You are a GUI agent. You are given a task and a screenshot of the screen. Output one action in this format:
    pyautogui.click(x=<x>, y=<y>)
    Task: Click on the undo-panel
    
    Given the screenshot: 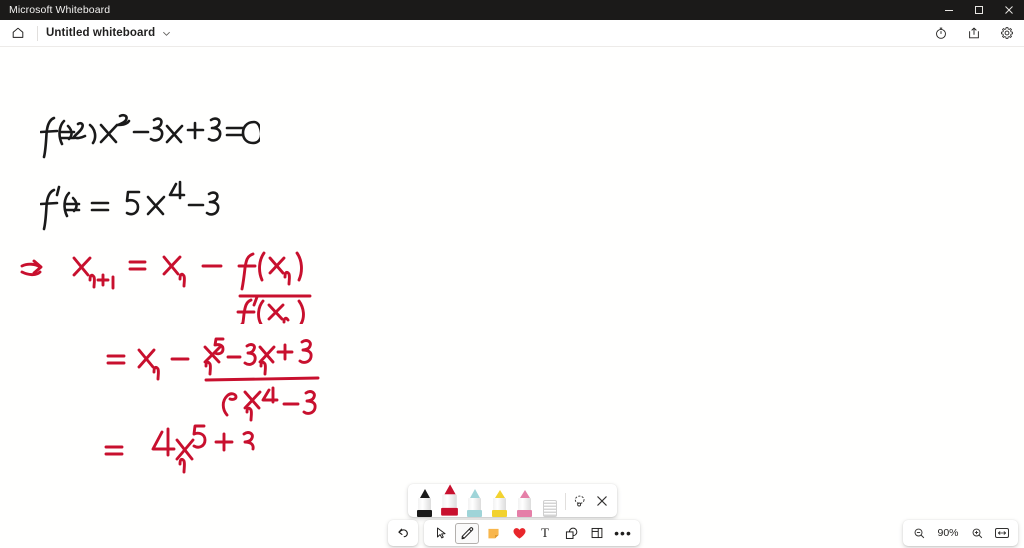 What is the action you would take?
    pyautogui.click(x=403, y=533)
    